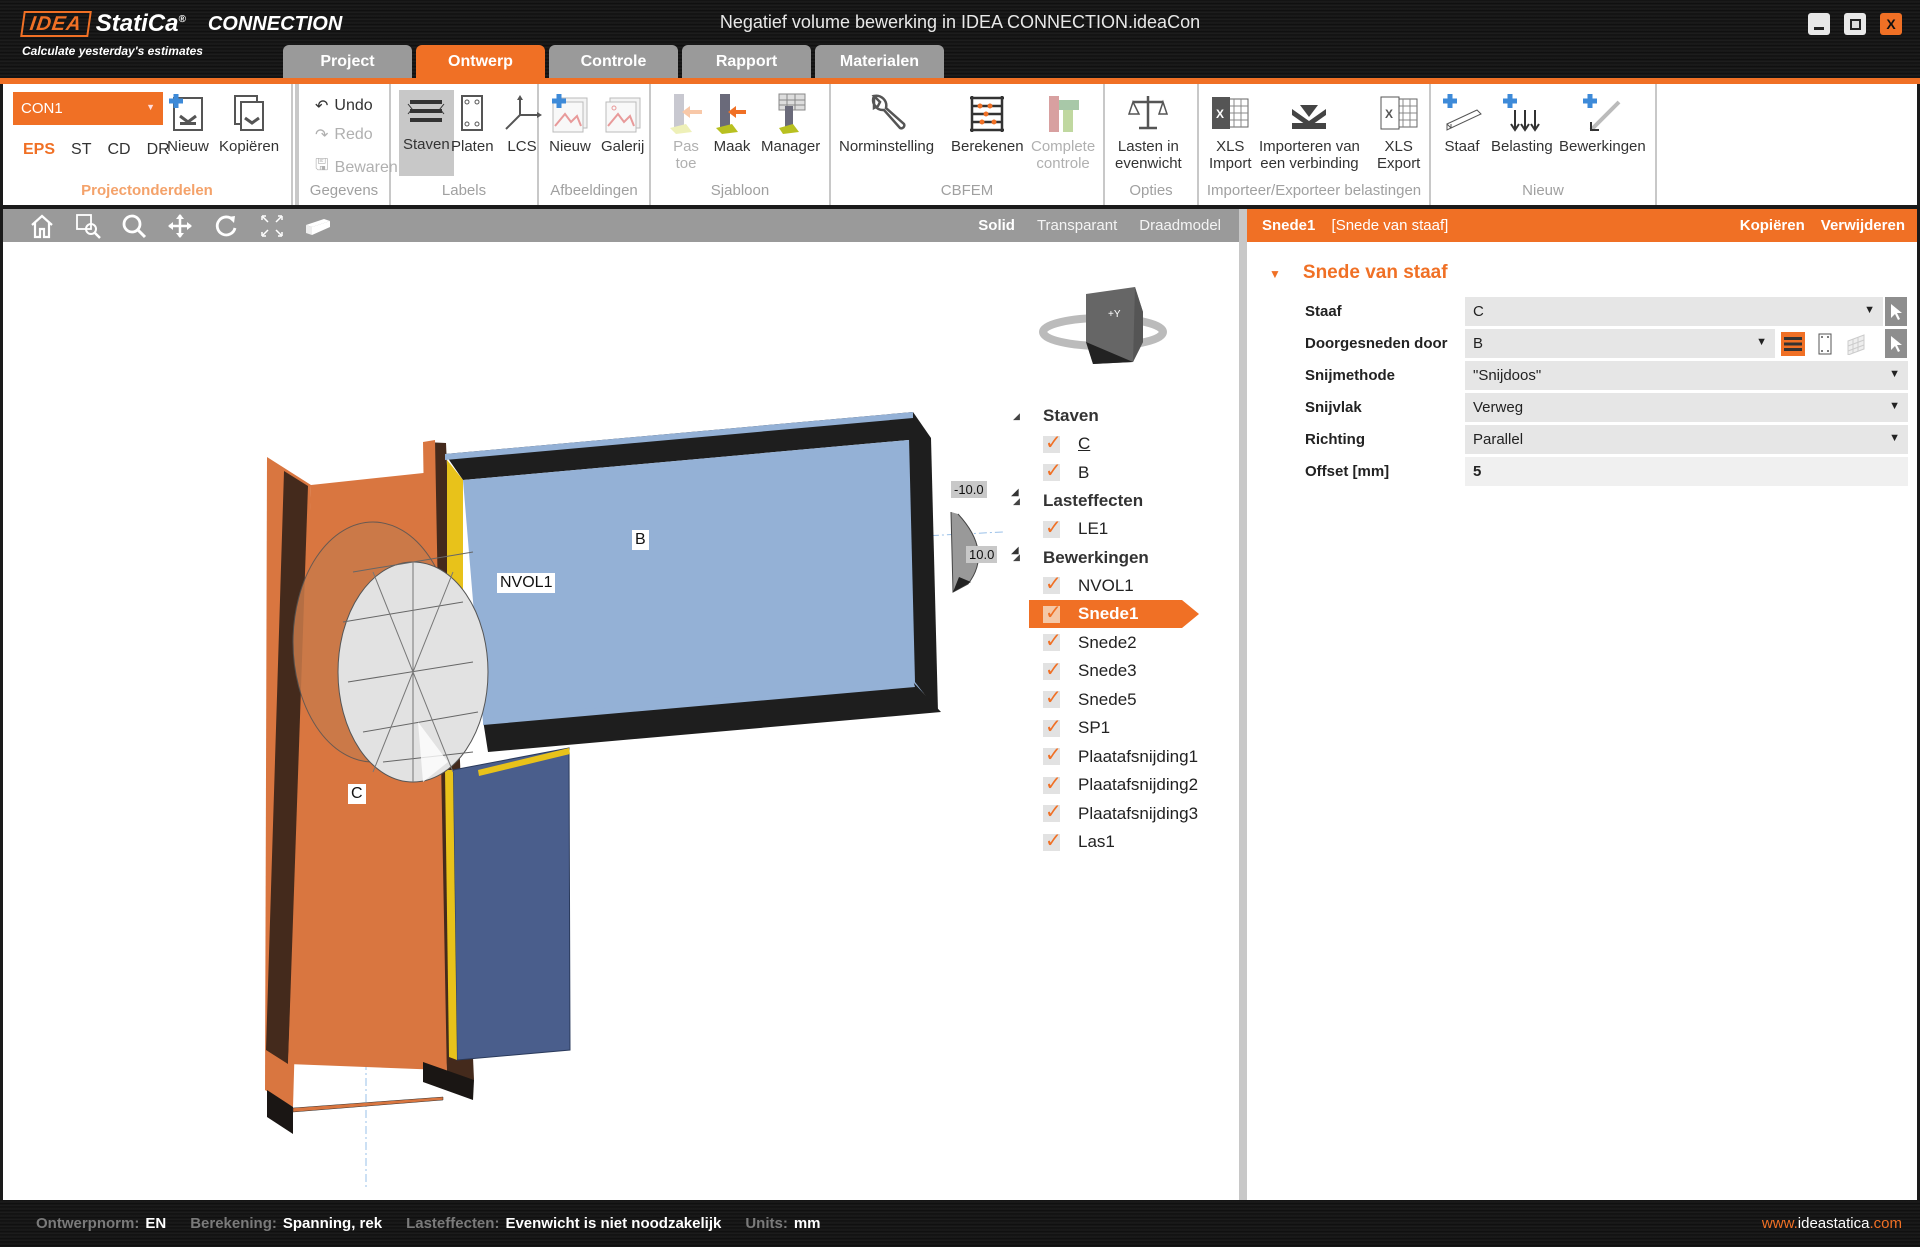 Image resolution: width=1920 pixels, height=1247 pixels. I want to click on zoom-button, so click(134, 226).